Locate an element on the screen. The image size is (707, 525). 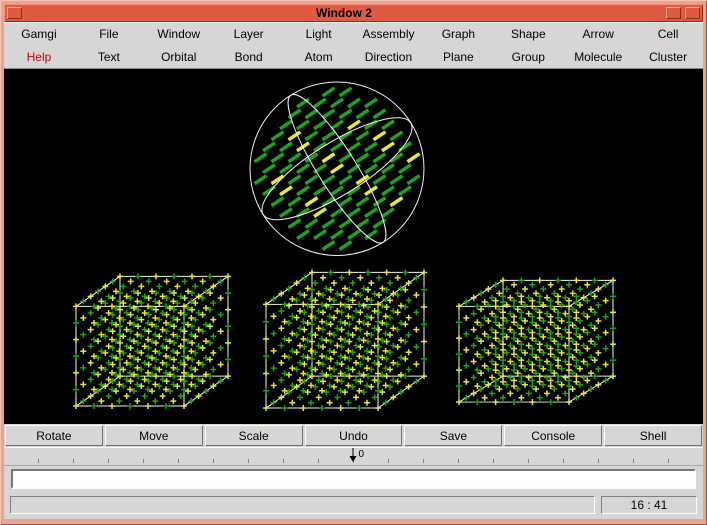
menu-item-graph: Graph is located at coordinates (458, 33).